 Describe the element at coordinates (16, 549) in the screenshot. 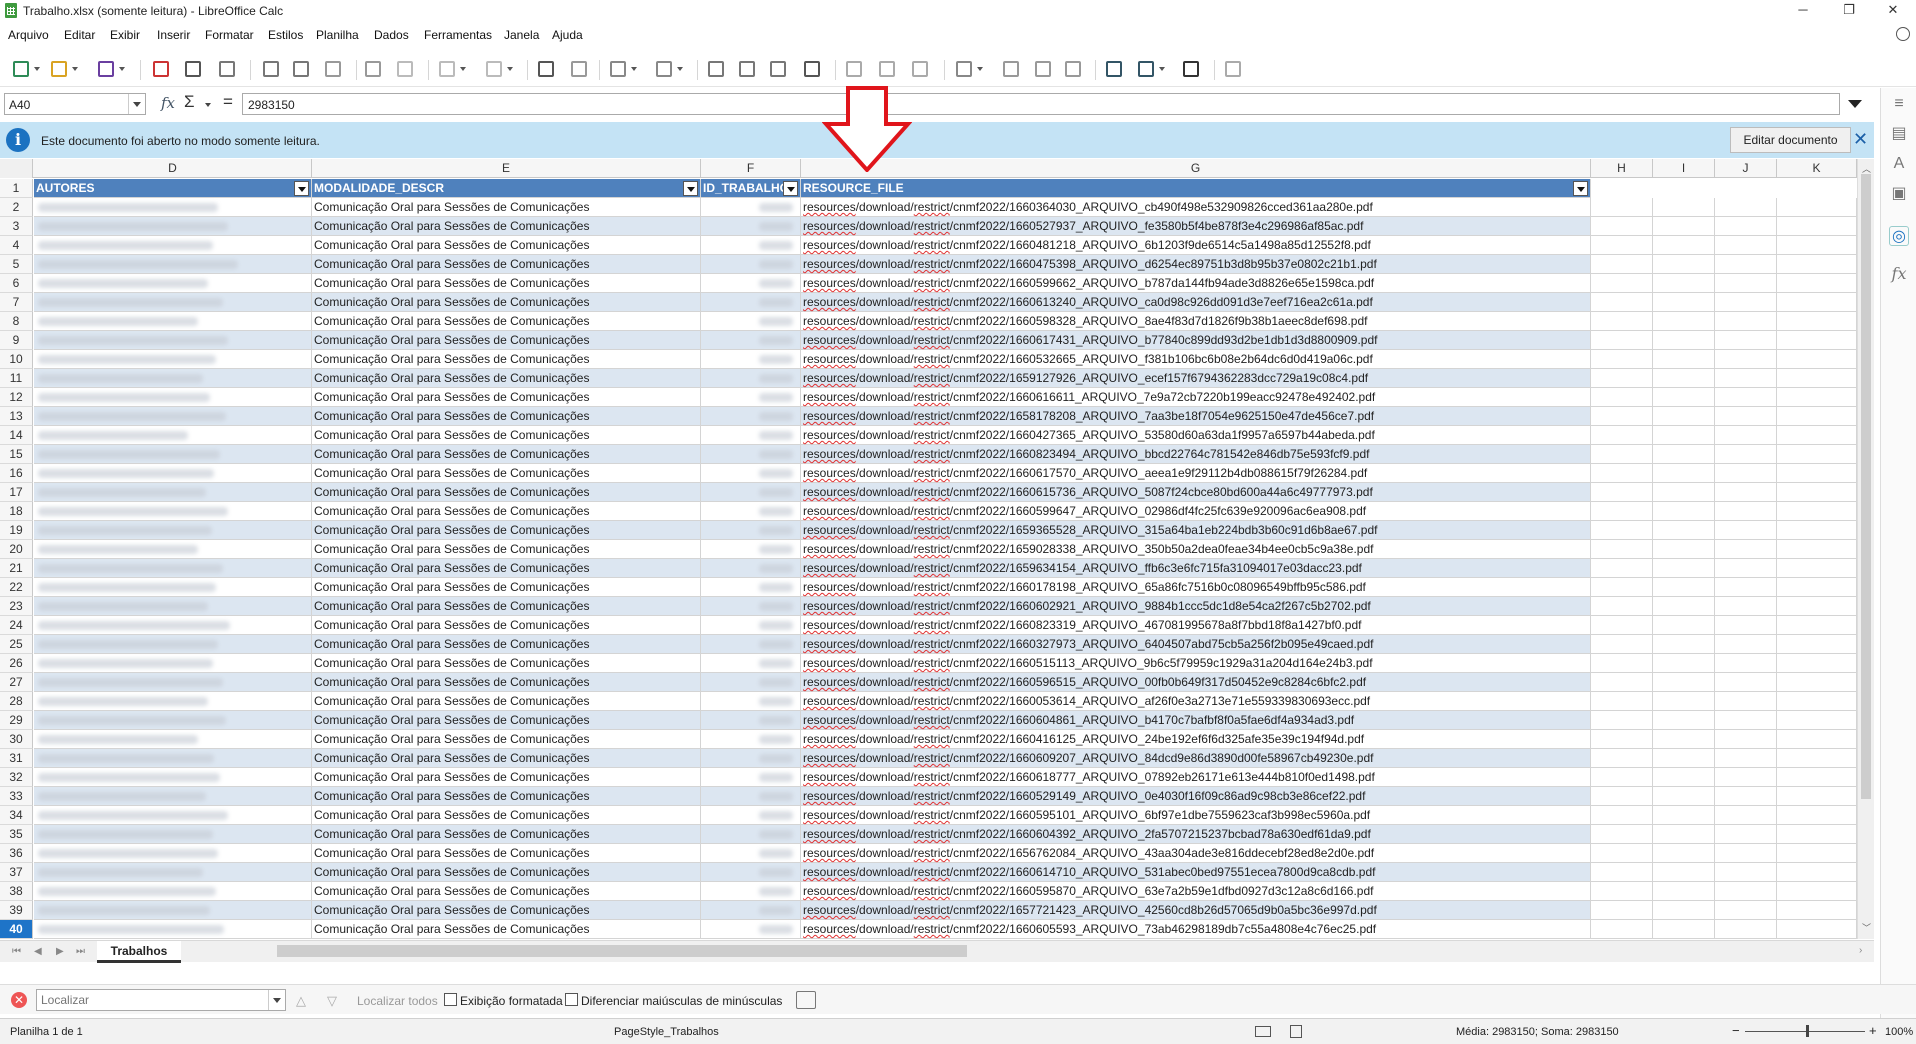

I see `row-header-20: 20` at that location.